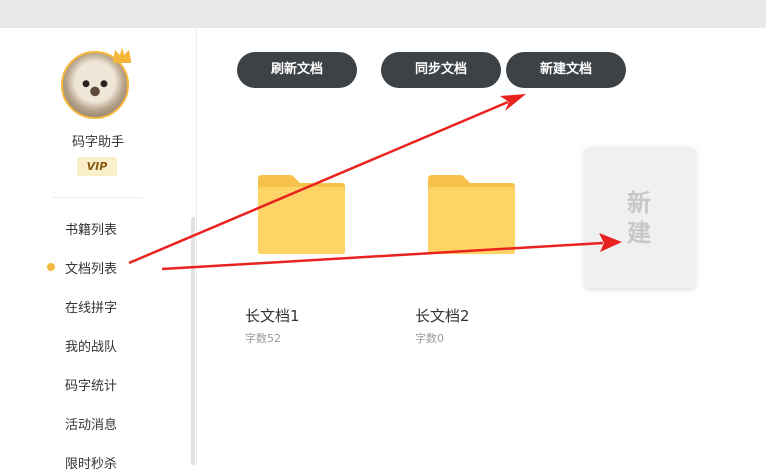  I want to click on vip-badge: VIP, so click(97, 166).